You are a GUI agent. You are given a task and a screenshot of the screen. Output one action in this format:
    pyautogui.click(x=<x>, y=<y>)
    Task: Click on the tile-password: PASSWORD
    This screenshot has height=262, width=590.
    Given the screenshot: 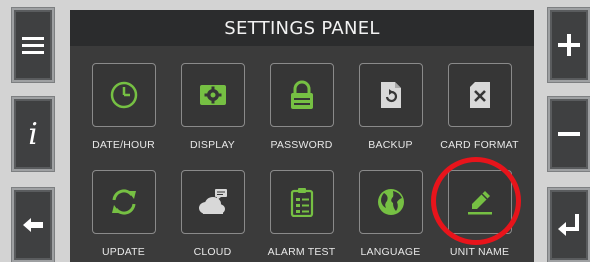 What is the action you would take?
    pyautogui.click(x=301, y=107)
    